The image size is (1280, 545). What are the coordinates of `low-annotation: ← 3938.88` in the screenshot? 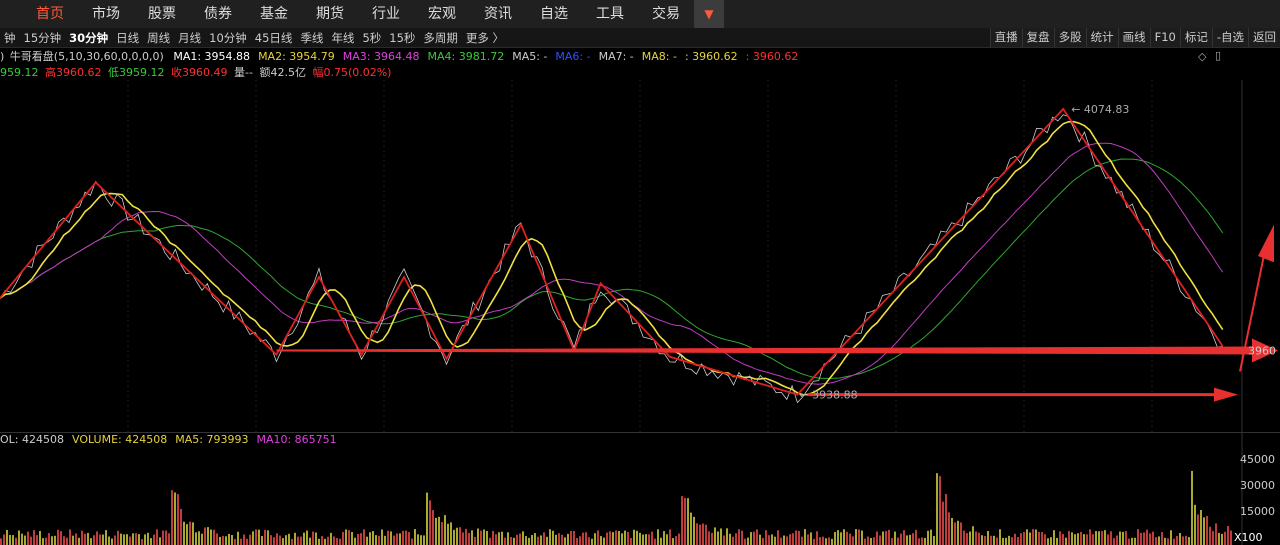 It's located at (828, 395).